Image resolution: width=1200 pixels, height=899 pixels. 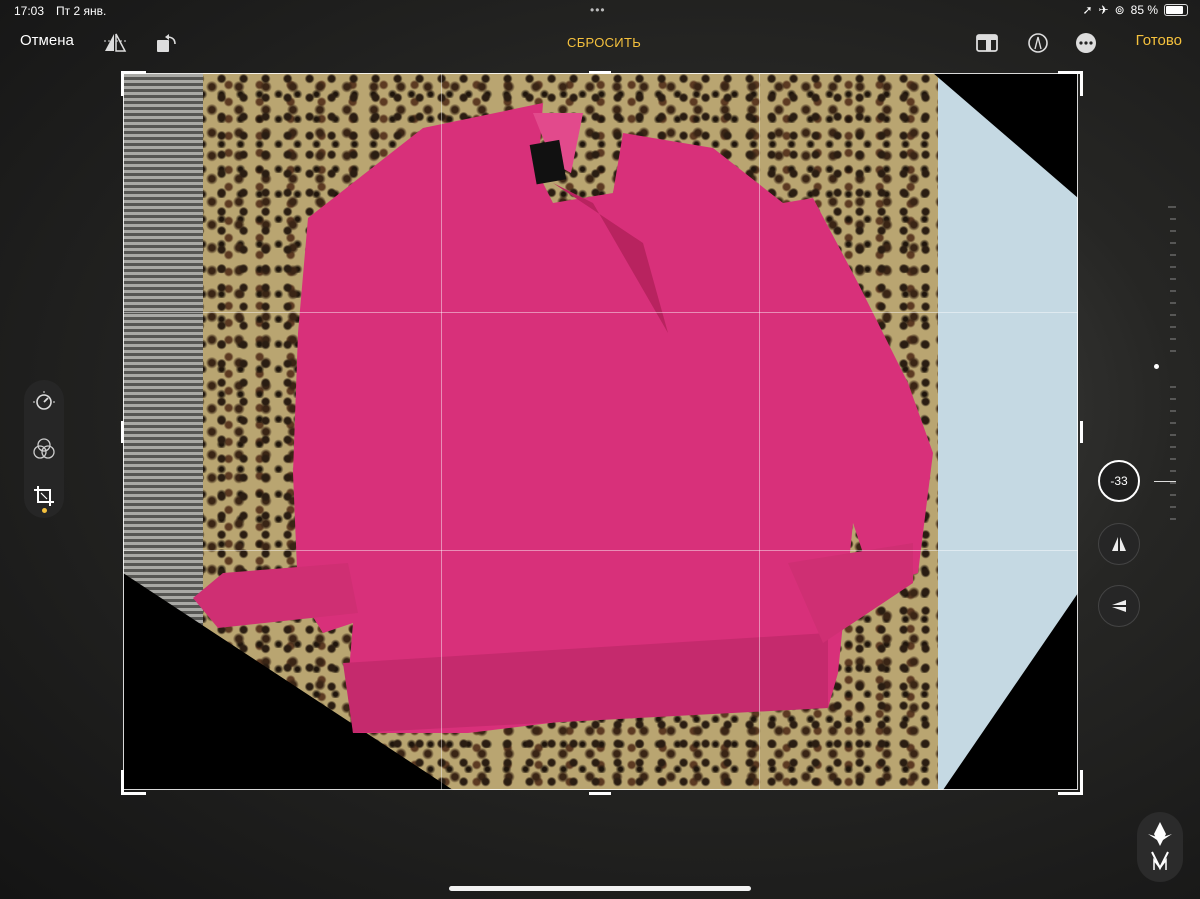 I want to click on rotate-icon, so click(x=167, y=43).